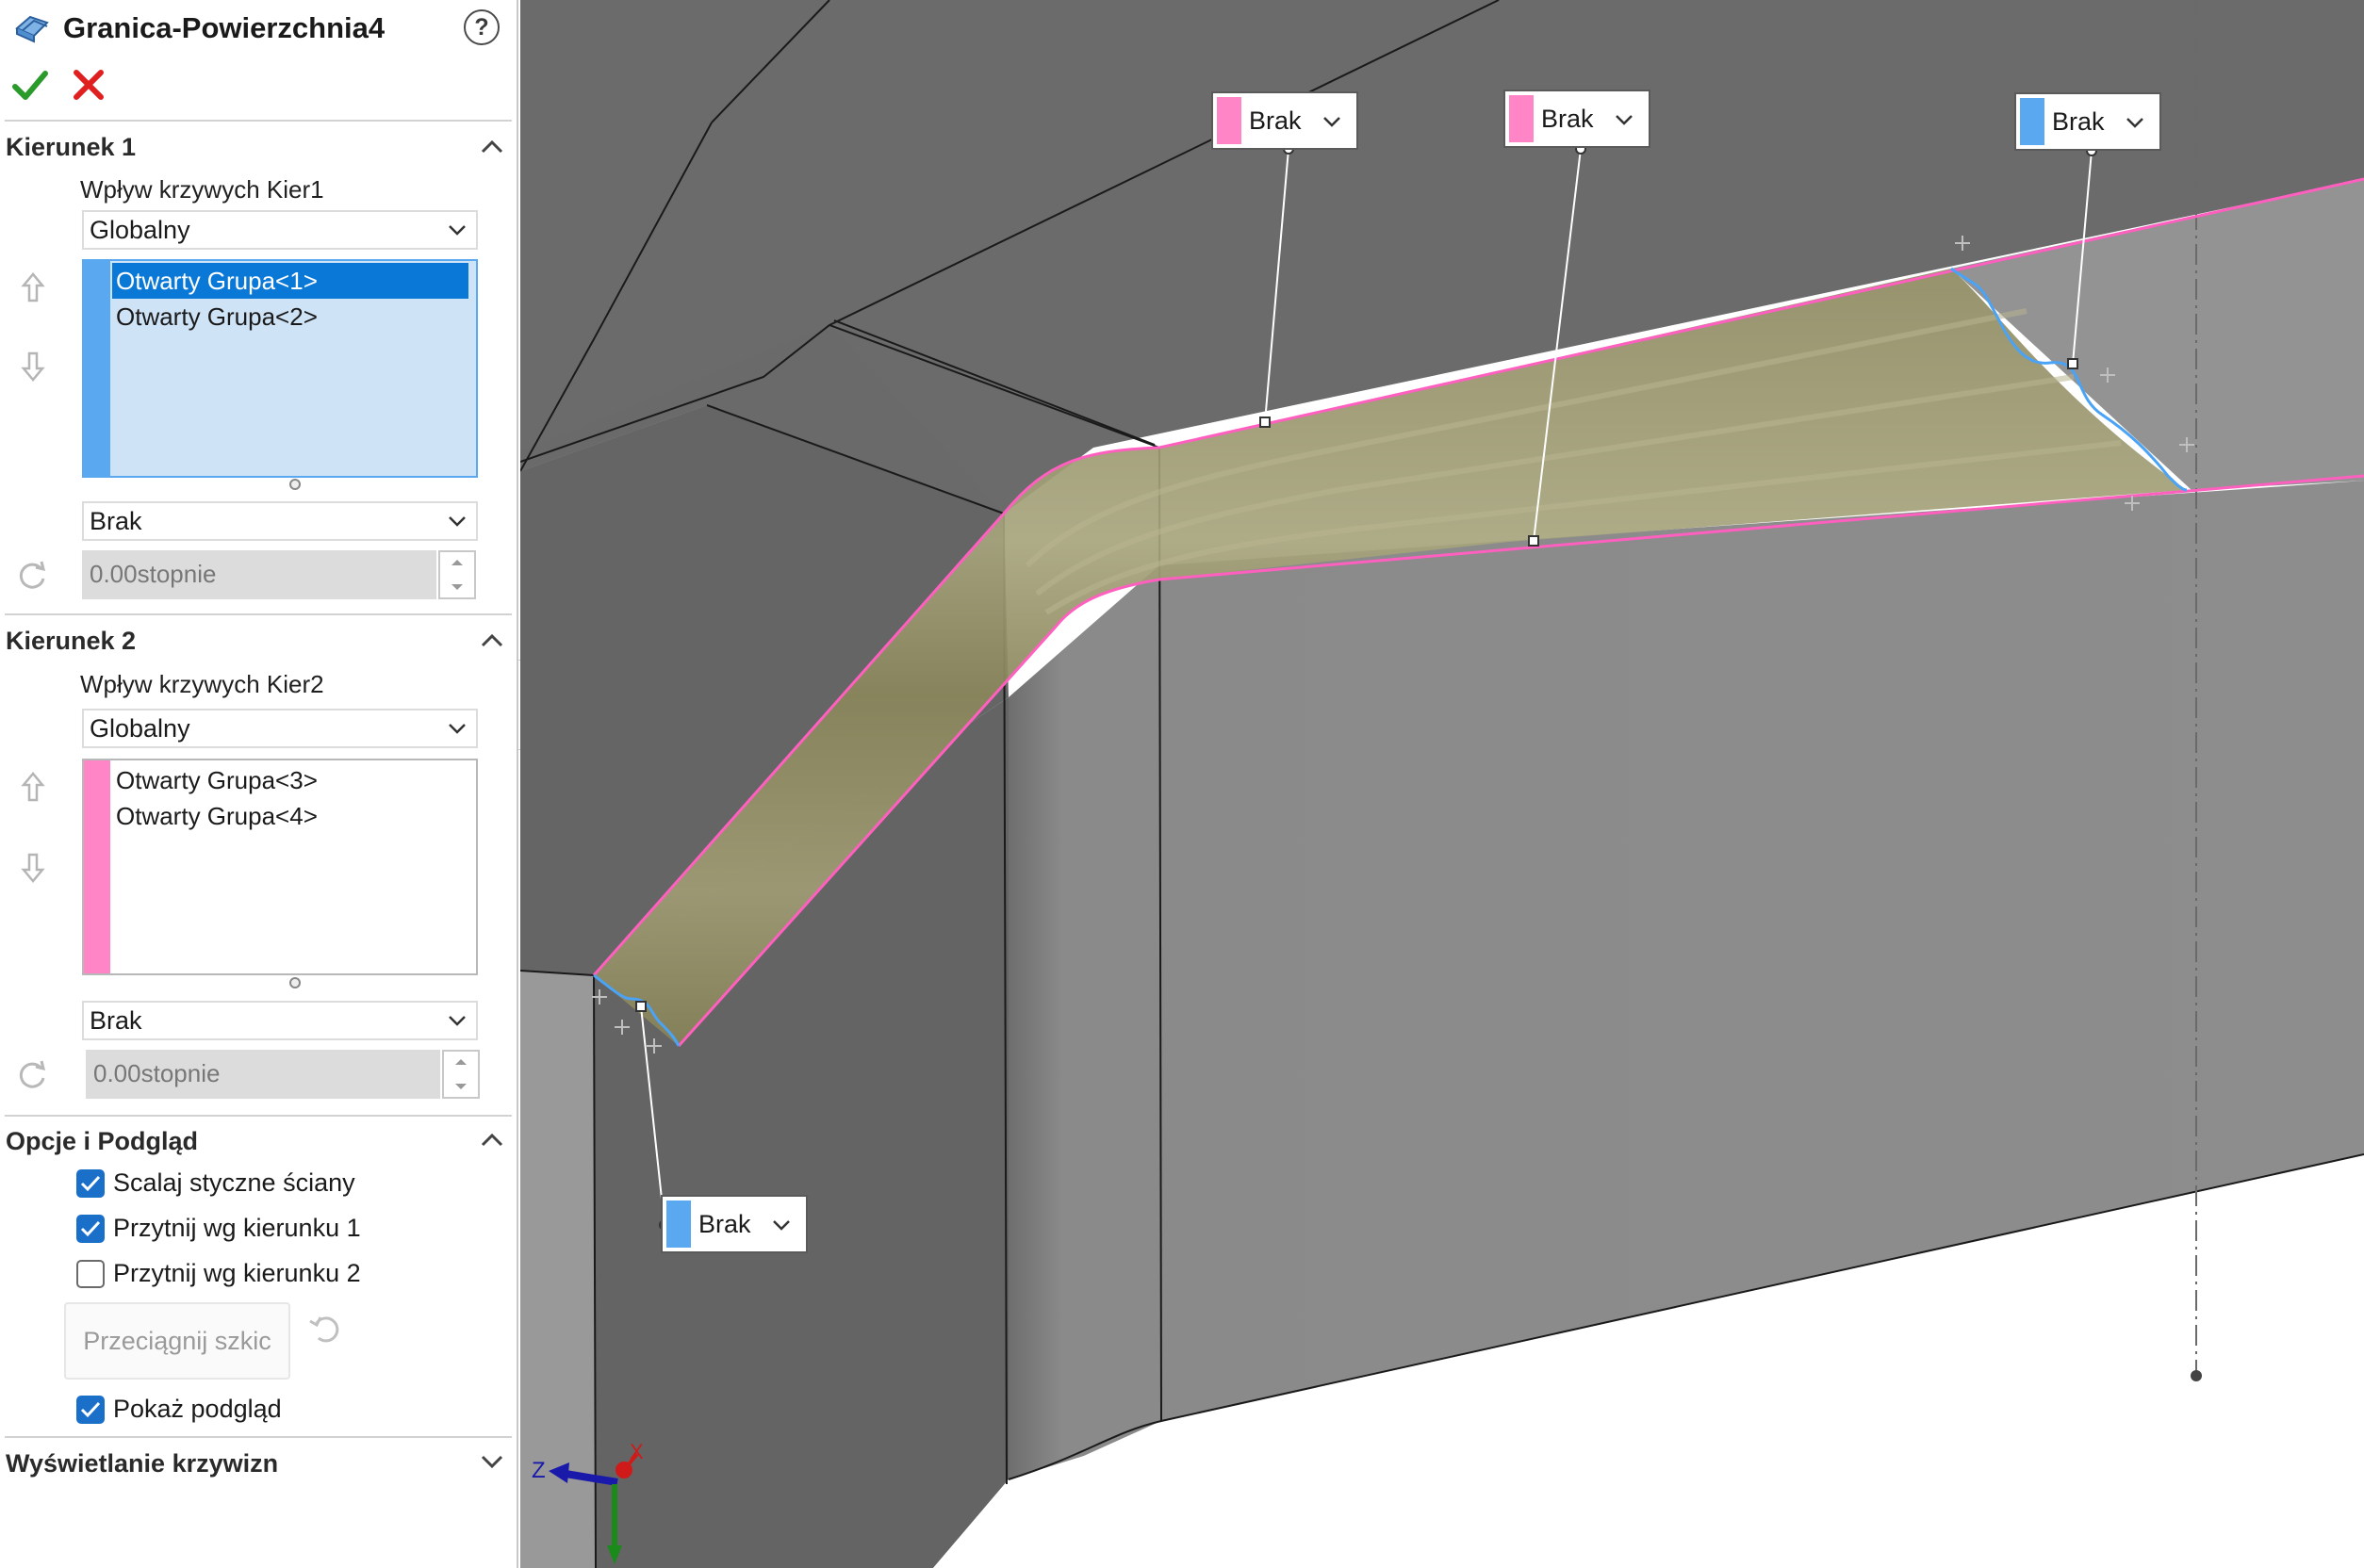  What do you see at coordinates (215, 317) in the screenshot?
I see `list-item: Otwarty Grupa<2>` at bounding box center [215, 317].